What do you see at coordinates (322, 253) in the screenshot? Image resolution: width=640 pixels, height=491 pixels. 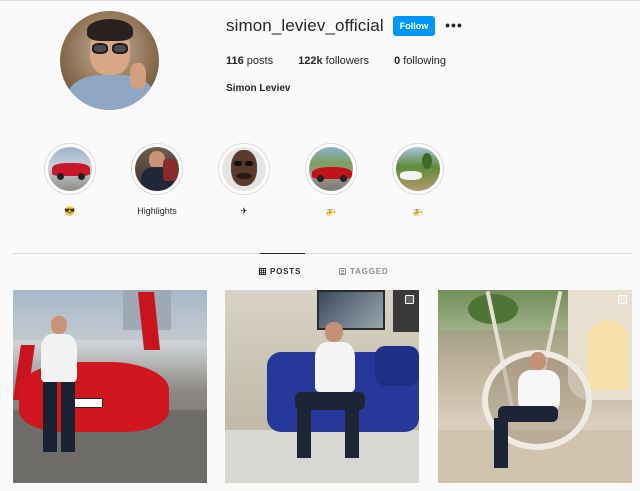 I see `tabs-divider` at bounding box center [322, 253].